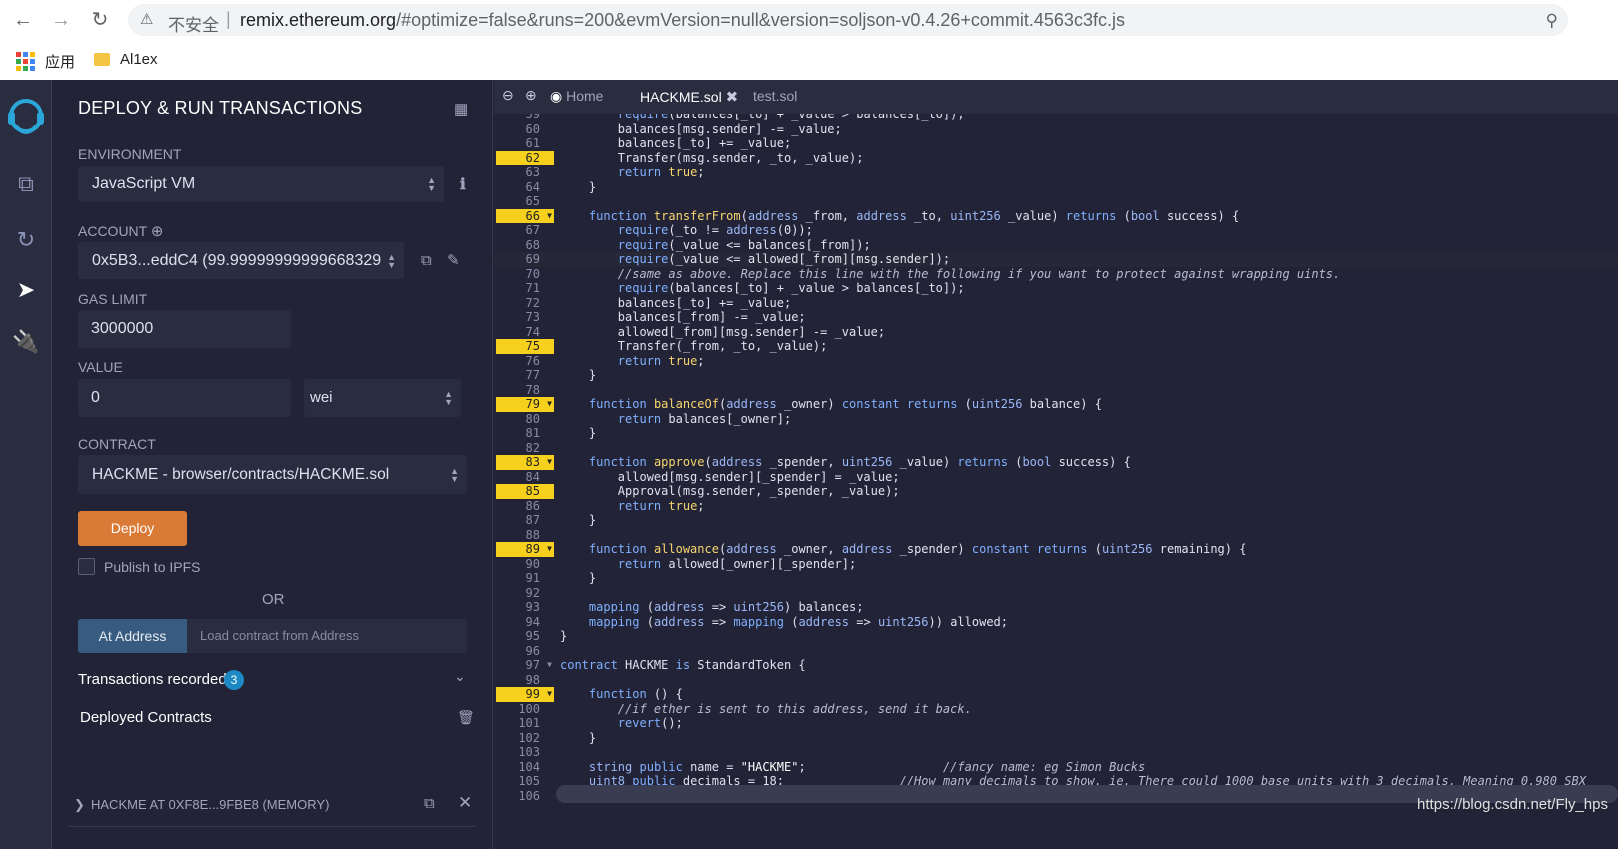 The height and width of the screenshot is (849, 1618). I want to click on code-line: 73 balances[_from] -= _value;, so click(1056, 317).